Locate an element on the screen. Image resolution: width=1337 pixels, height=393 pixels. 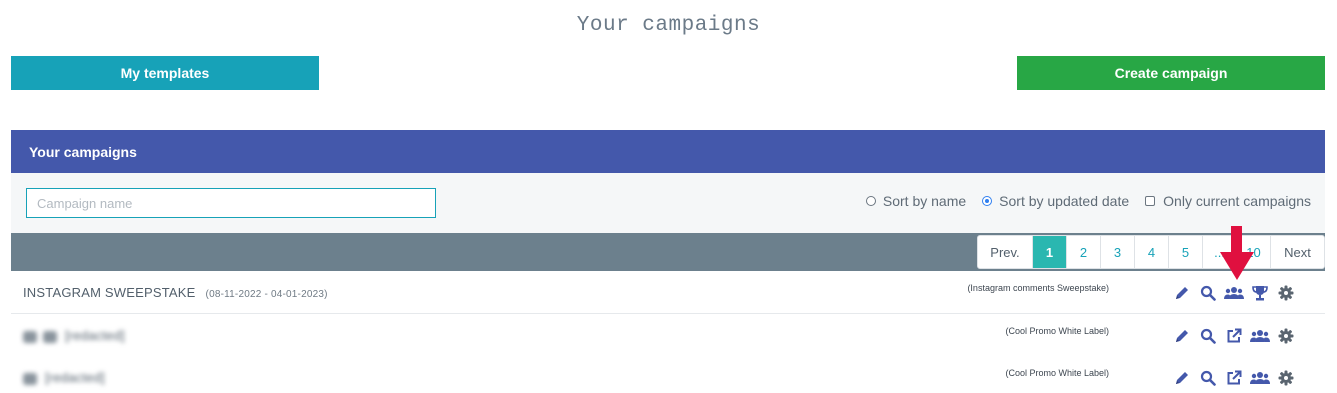
only-current-label: Only current campaigns is located at coordinates (1237, 201).